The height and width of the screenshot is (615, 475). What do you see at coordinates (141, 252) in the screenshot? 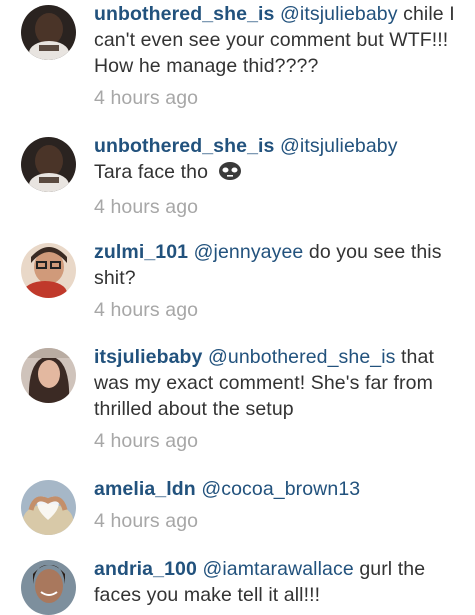
I see `comment-username: zulmi_101` at bounding box center [141, 252].